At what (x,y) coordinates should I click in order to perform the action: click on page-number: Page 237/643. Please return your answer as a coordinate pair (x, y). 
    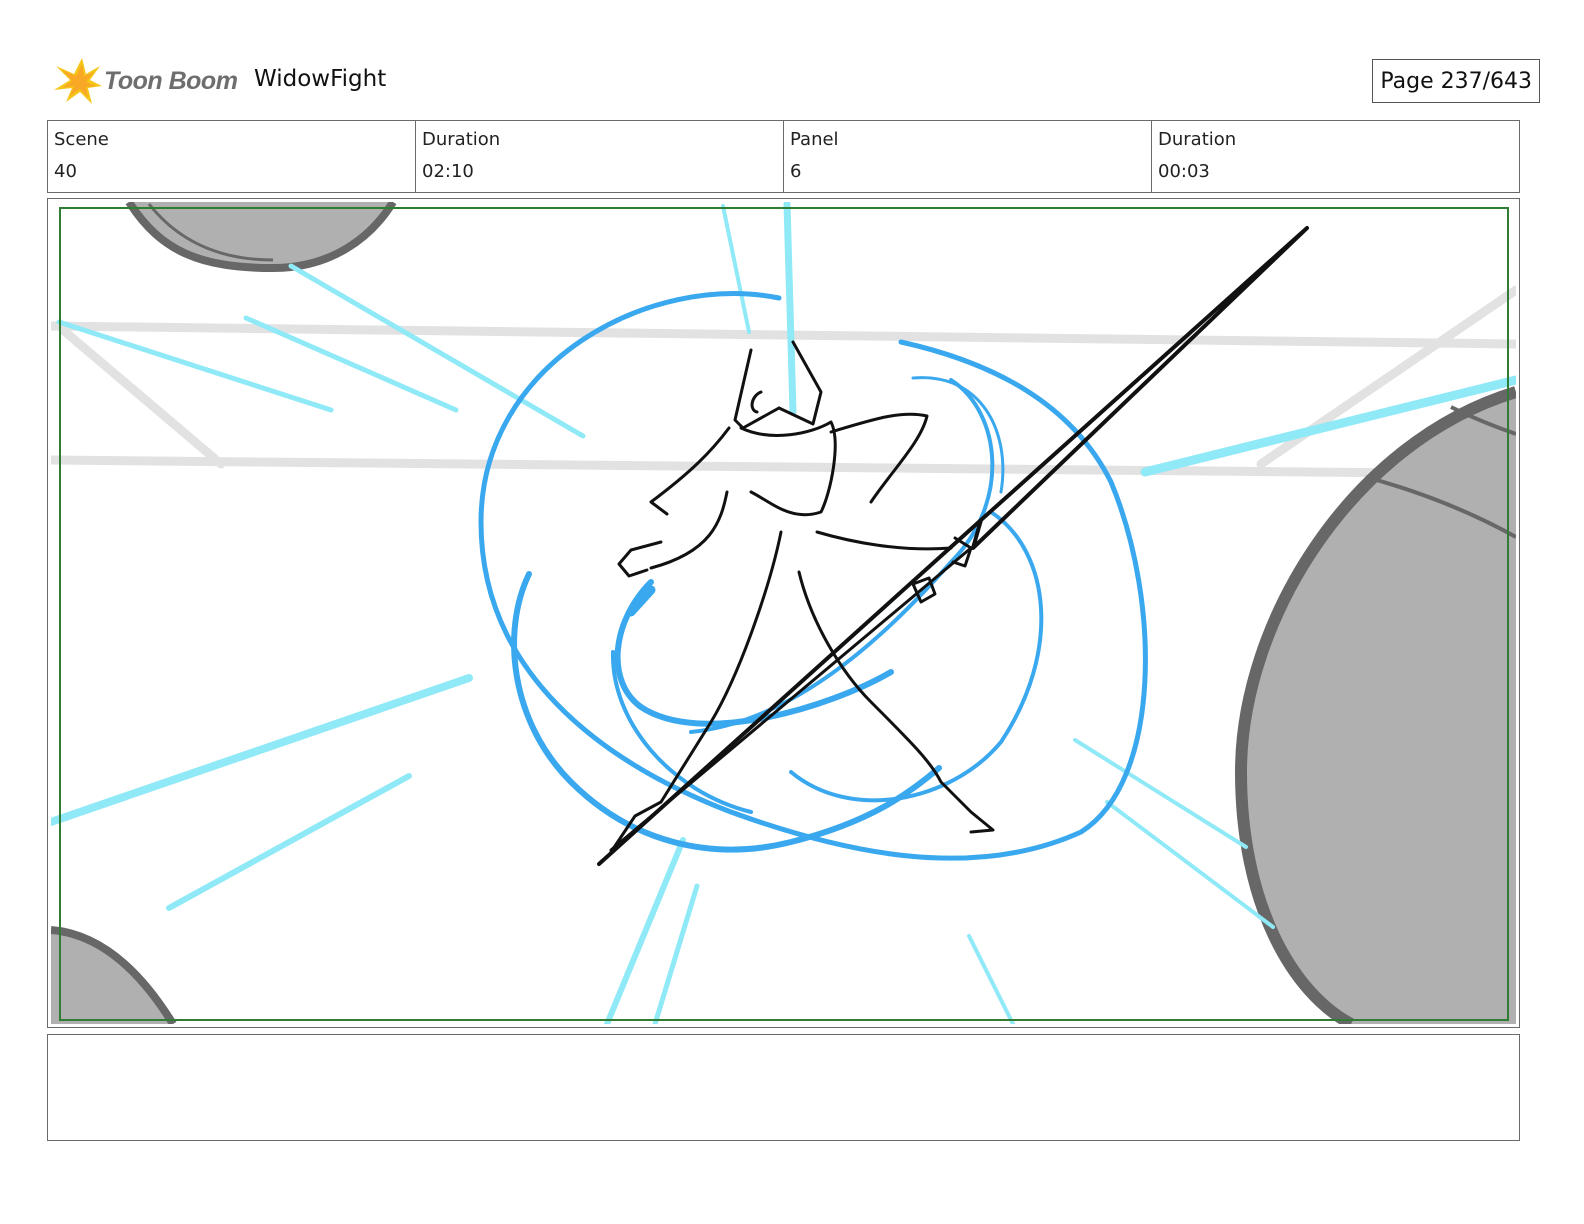
    Looking at the image, I should click on (1456, 81).